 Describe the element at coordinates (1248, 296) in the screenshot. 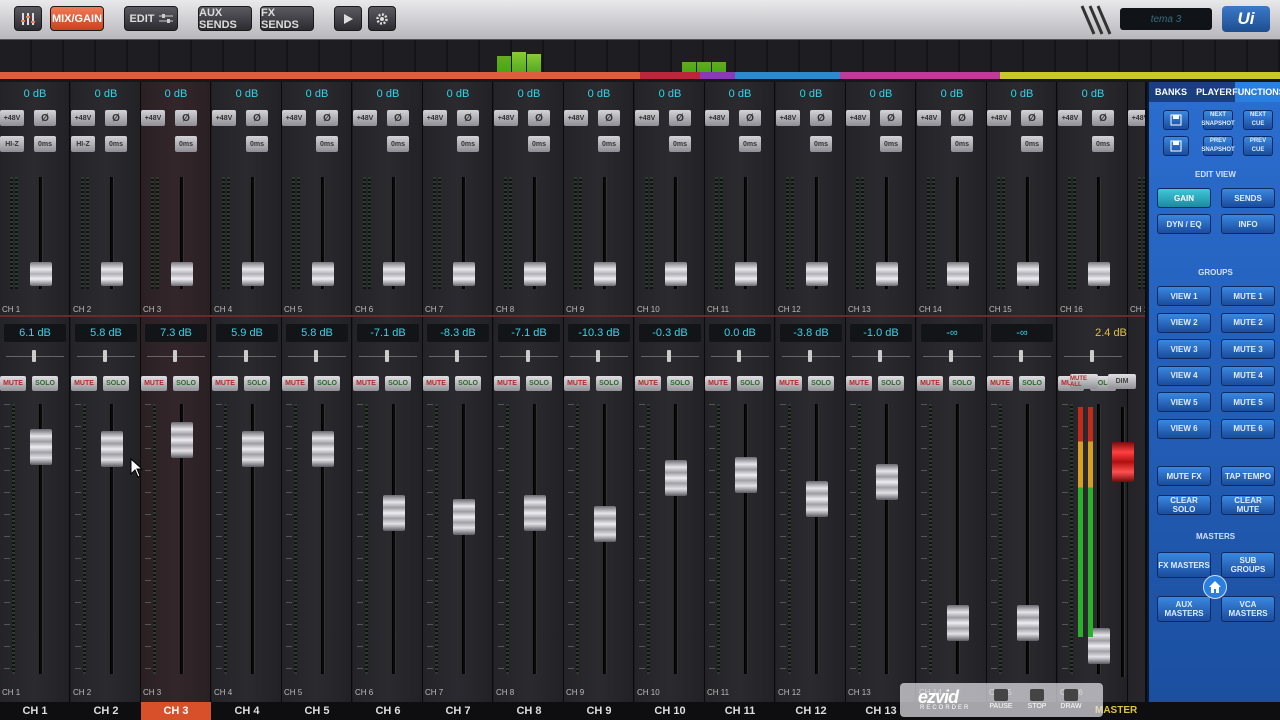

I see `mute-group-button: MUTE 1` at that location.